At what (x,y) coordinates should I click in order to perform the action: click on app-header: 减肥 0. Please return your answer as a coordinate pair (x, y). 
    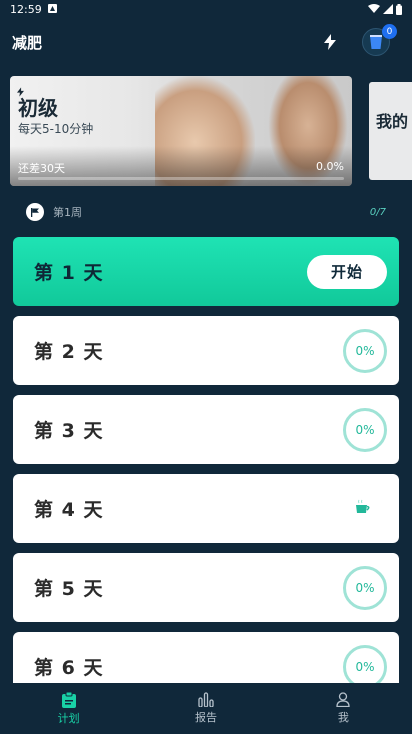
    Looking at the image, I should click on (206, 42).